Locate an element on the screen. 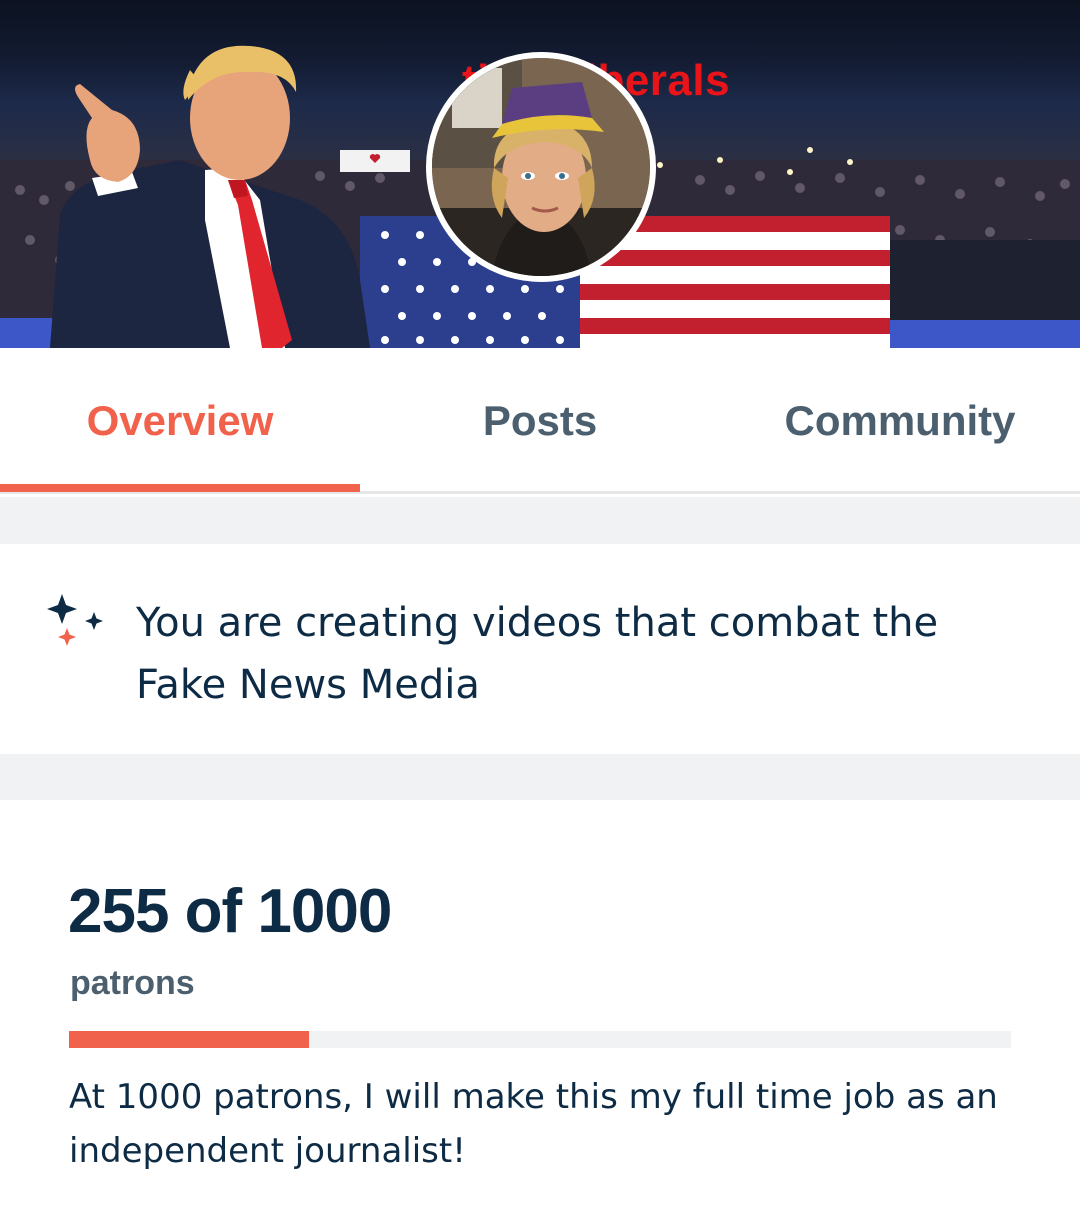 This screenshot has width=1080, height=1224. tab-overview: Overview is located at coordinates (180, 421).